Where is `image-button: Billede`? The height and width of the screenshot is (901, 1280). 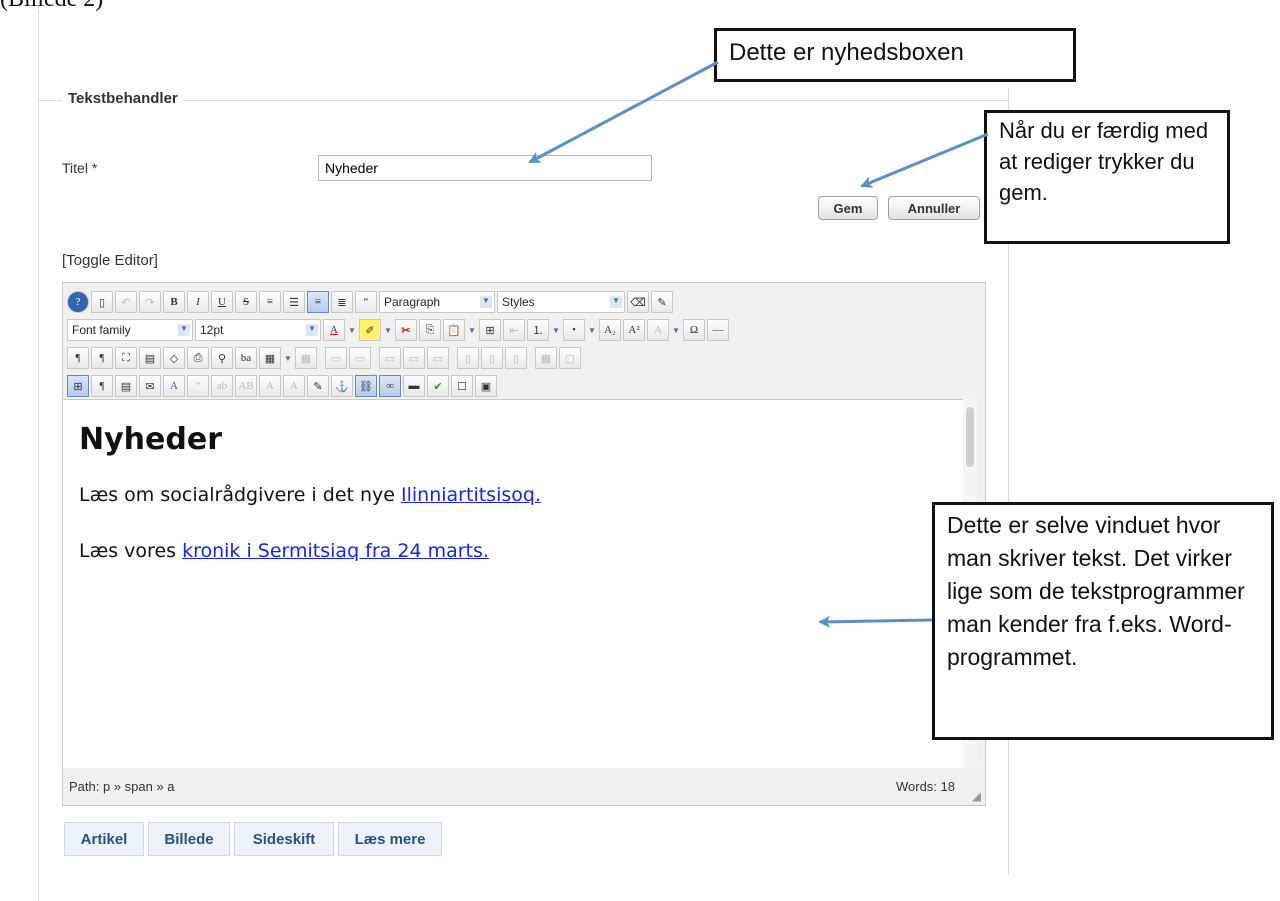 image-button: Billede is located at coordinates (189, 839).